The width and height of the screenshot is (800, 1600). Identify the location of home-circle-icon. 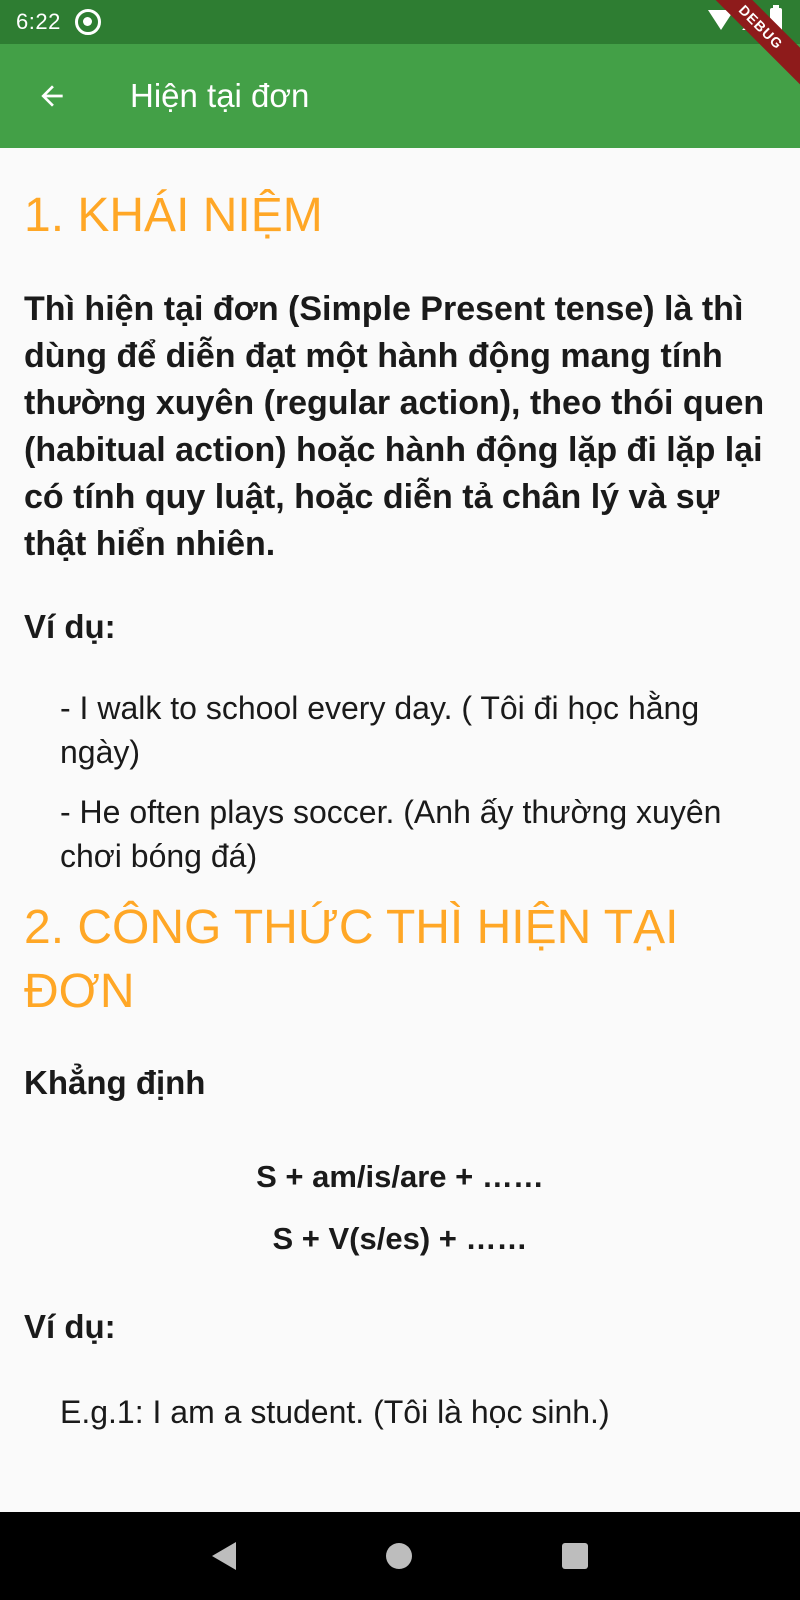
(399, 1556).